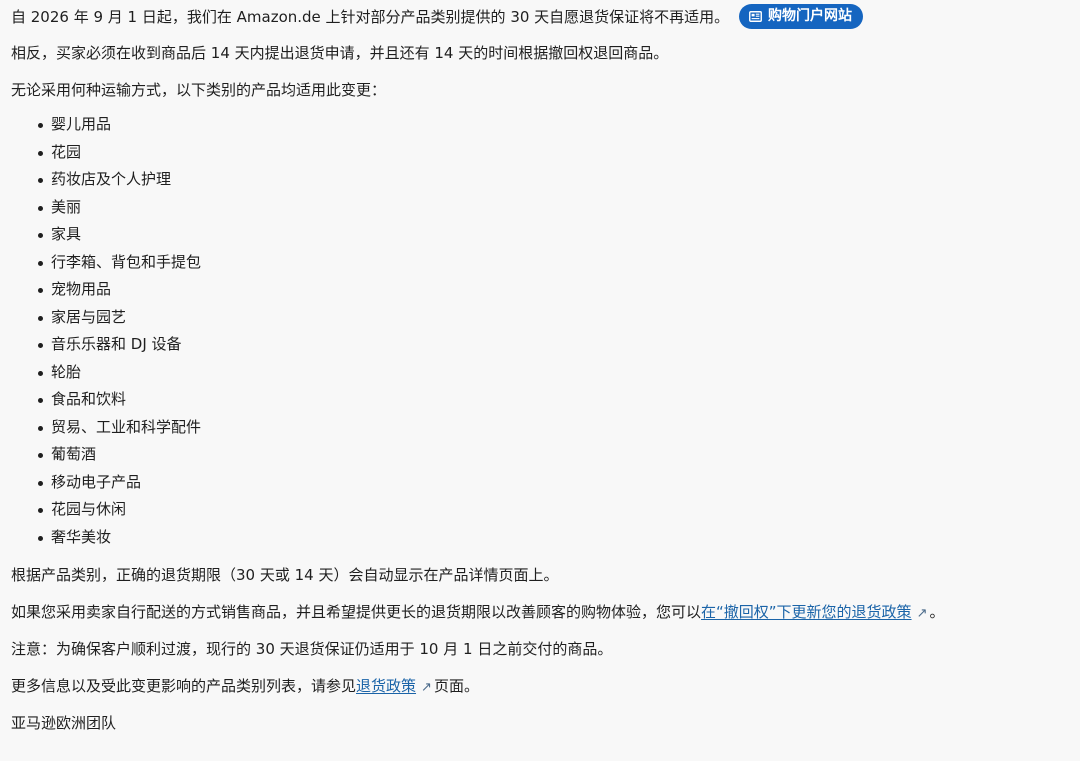  Describe the element at coordinates (64, 723) in the screenshot. I see `signature: 亚马逊欧洲团队` at that location.